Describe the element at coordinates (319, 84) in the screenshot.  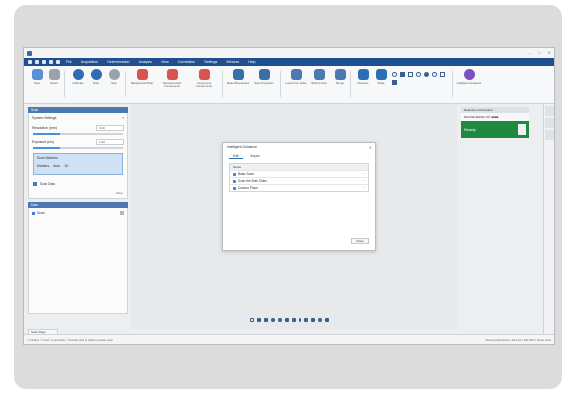
I see `batch-limits-button: Batch Limits` at that location.